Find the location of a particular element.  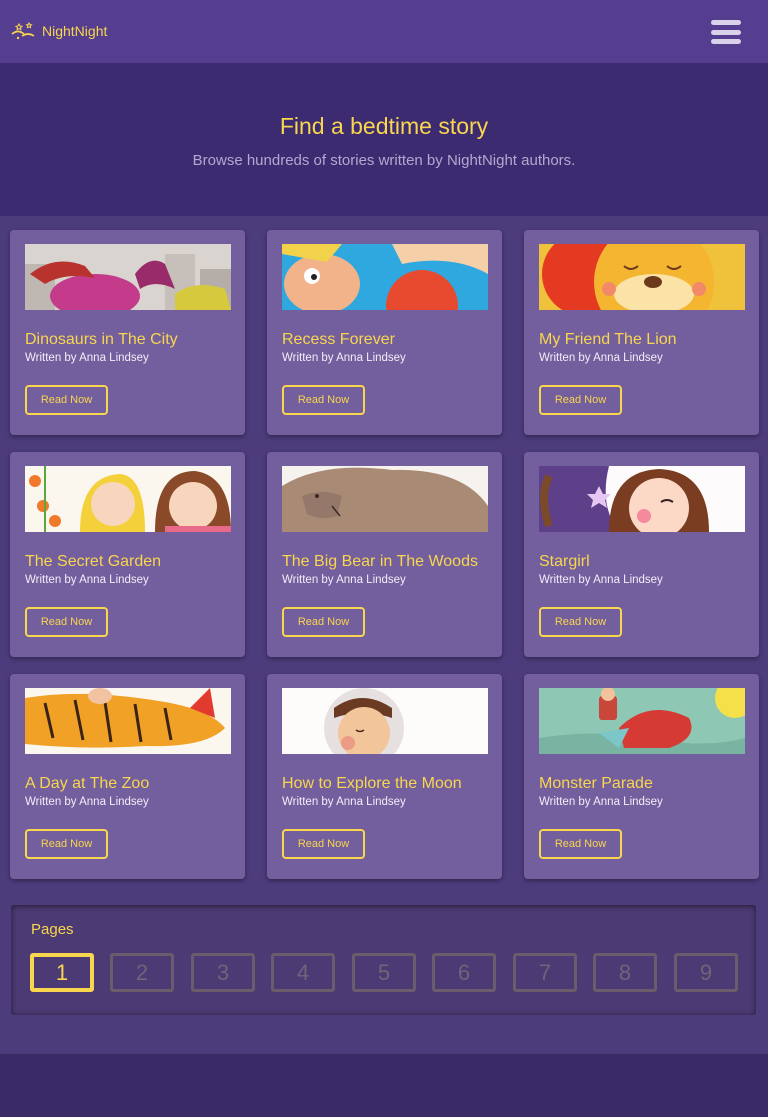

page-button-9: 9 is located at coordinates (706, 972).